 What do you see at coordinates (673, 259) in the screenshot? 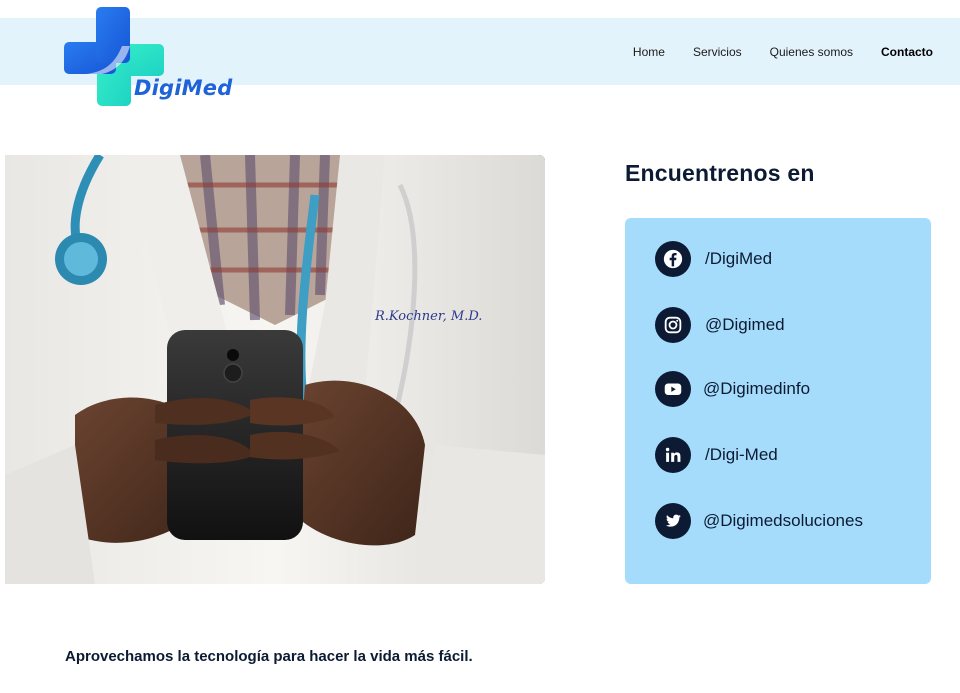
I see `facebook-icon` at bounding box center [673, 259].